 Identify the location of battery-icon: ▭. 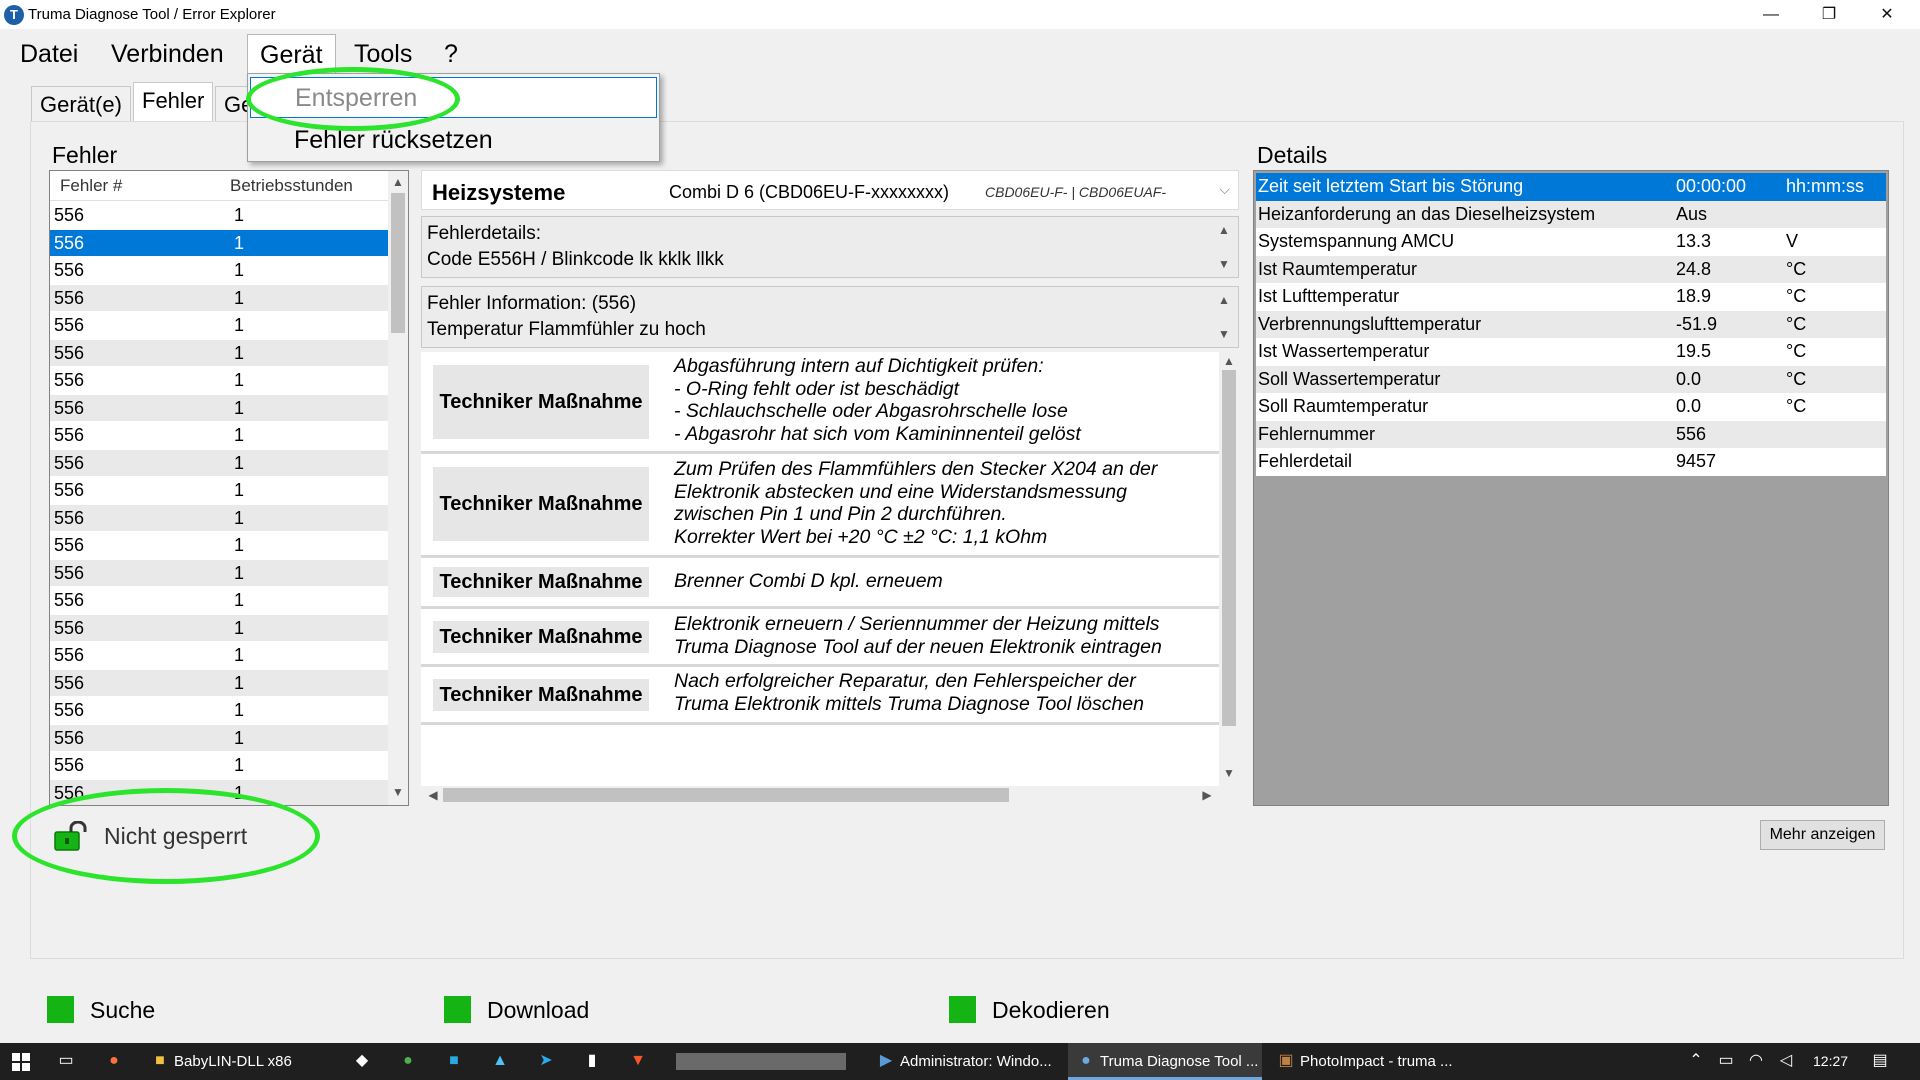
(1726, 1061).